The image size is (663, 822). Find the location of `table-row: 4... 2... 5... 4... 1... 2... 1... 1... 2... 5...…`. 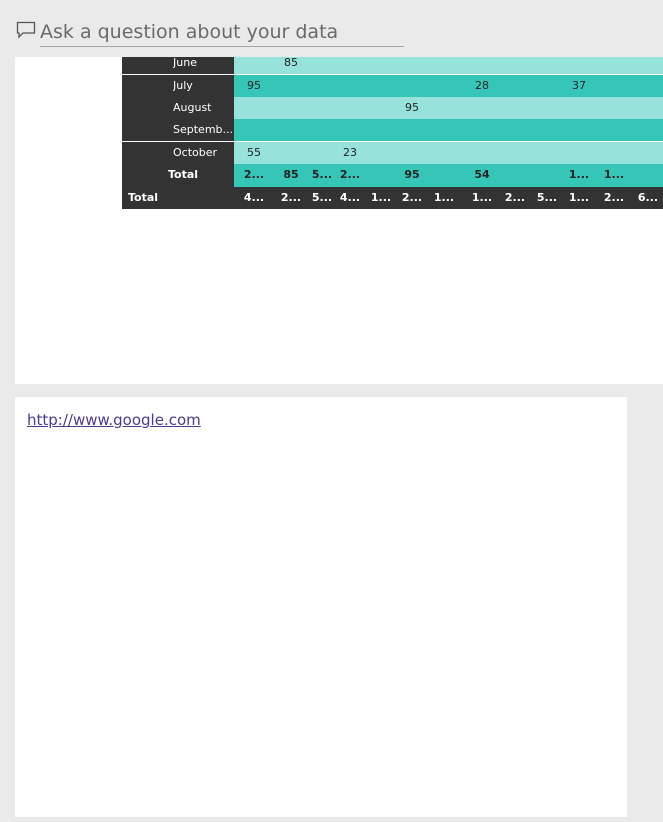

table-row: 4... 2... 5... 4... 1... 2... 1... 1... 2... 5...… is located at coordinates (448, 198).